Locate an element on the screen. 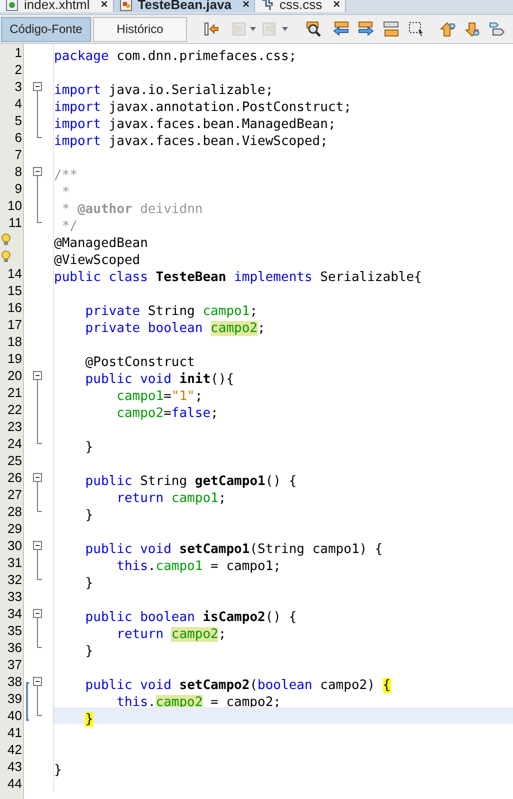  code-line: private String campo1; is located at coordinates (171, 311).